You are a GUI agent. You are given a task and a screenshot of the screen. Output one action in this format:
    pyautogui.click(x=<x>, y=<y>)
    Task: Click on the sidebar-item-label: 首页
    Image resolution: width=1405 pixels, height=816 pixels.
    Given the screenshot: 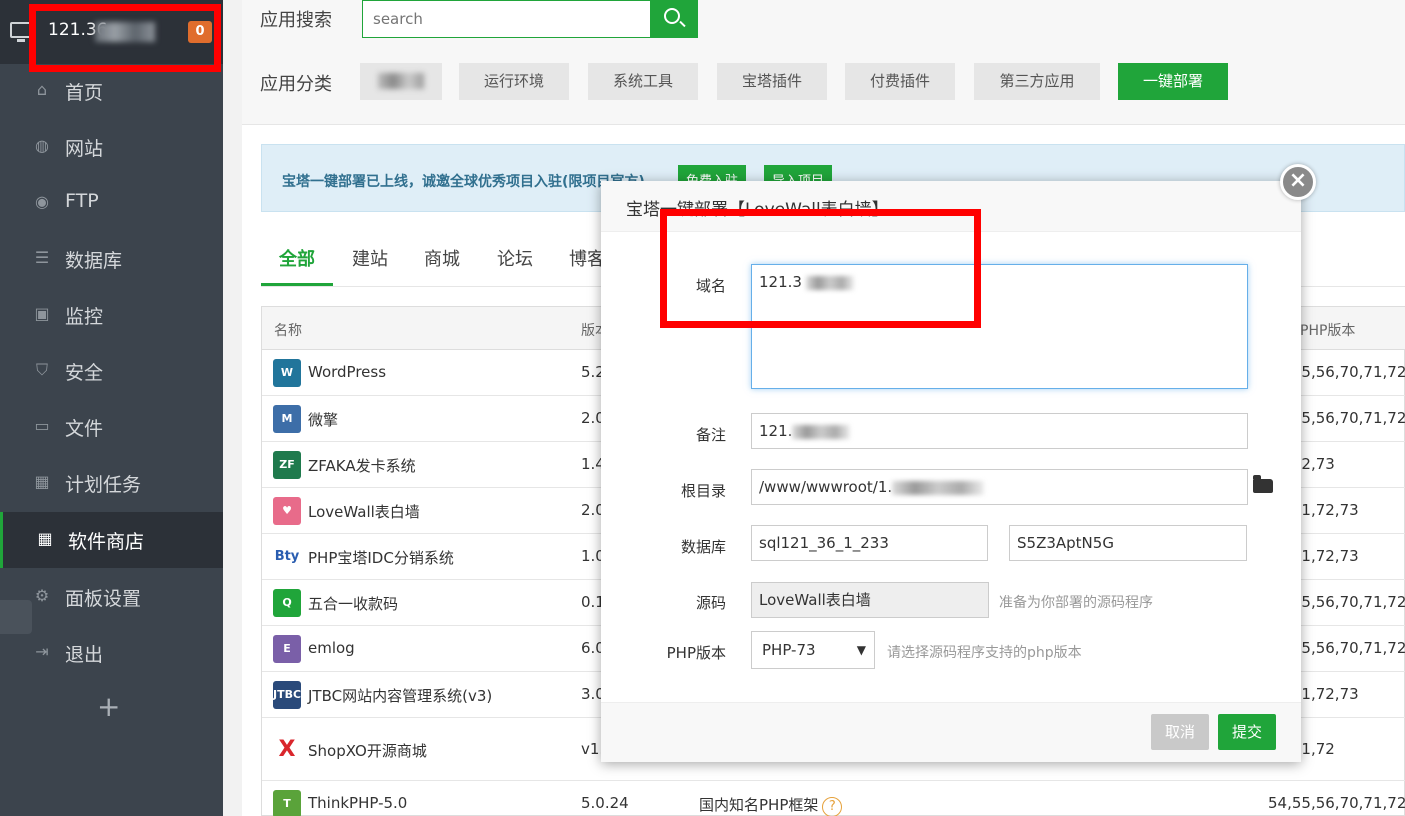 What is the action you would take?
    pyautogui.click(x=84, y=93)
    